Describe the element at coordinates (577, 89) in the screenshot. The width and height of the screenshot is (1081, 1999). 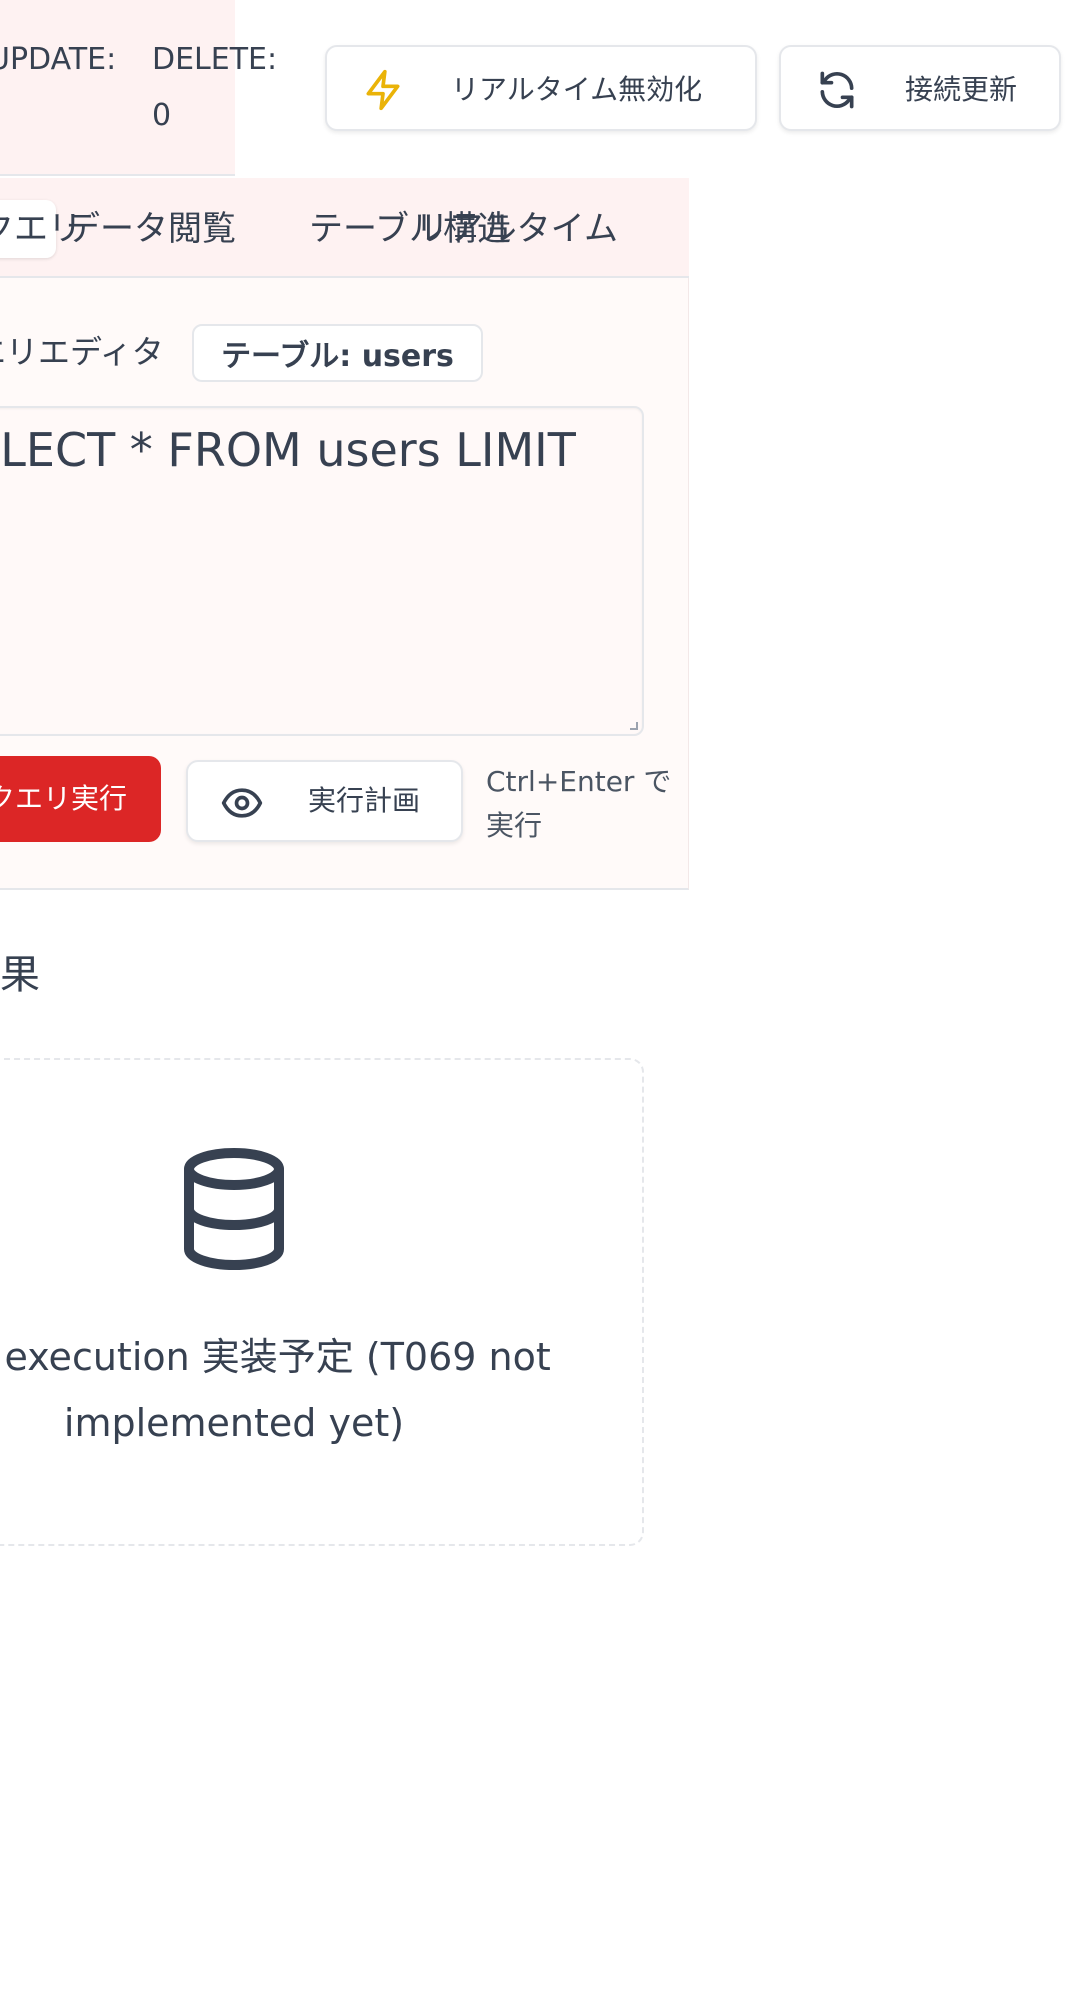
I see `realtime-toggle-label: リアルタイム無効化` at that location.